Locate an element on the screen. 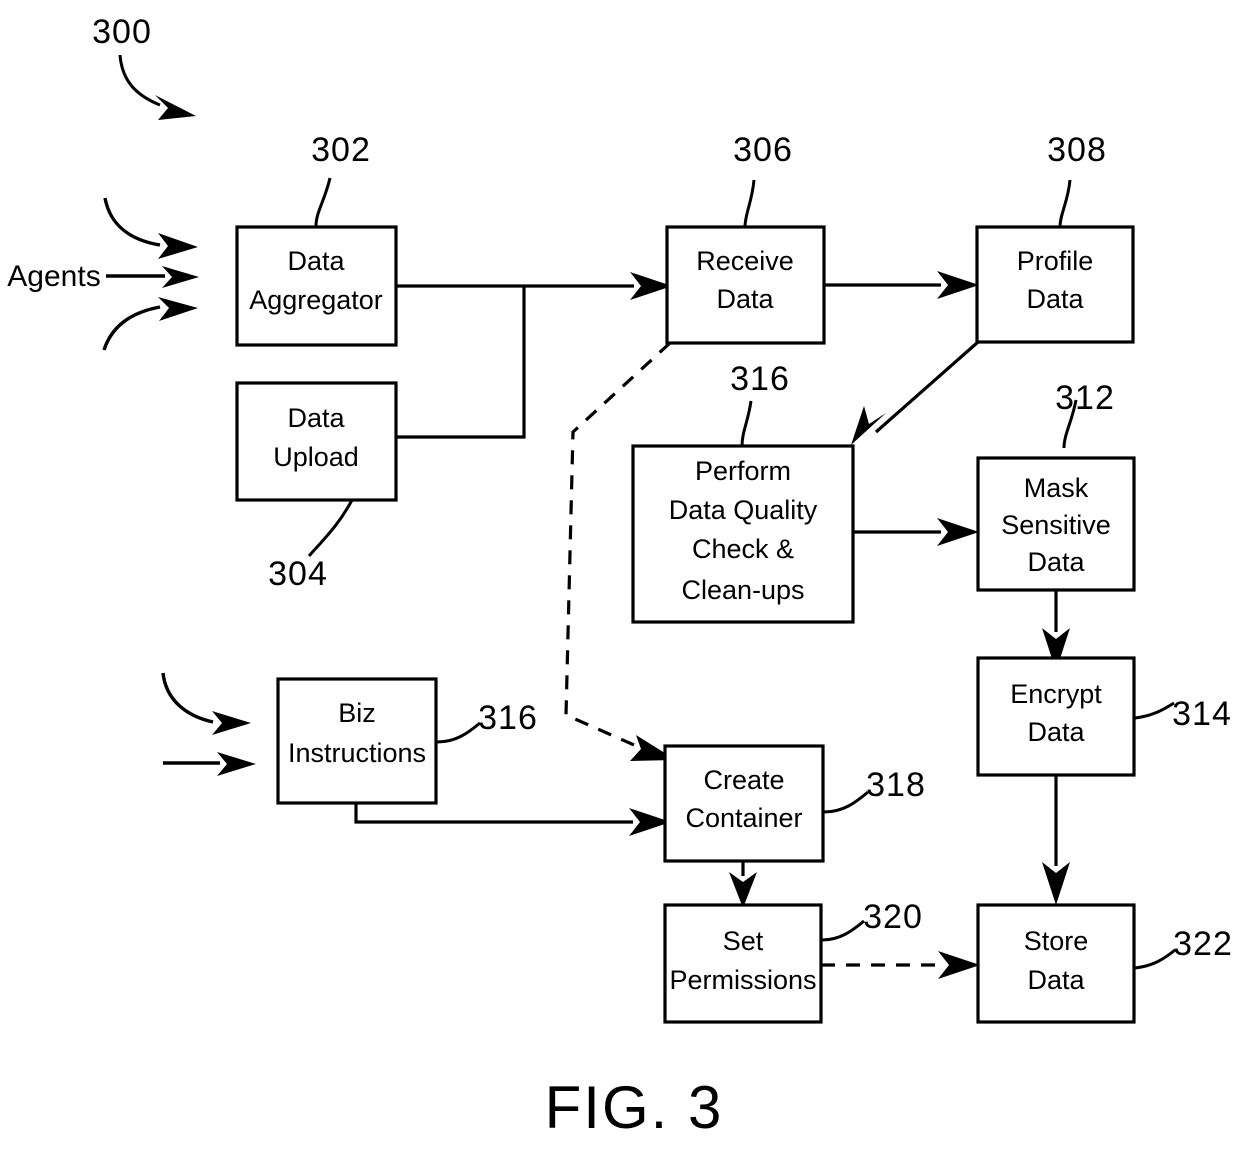  node-create-container: Create Container is located at coordinates (744, 803).